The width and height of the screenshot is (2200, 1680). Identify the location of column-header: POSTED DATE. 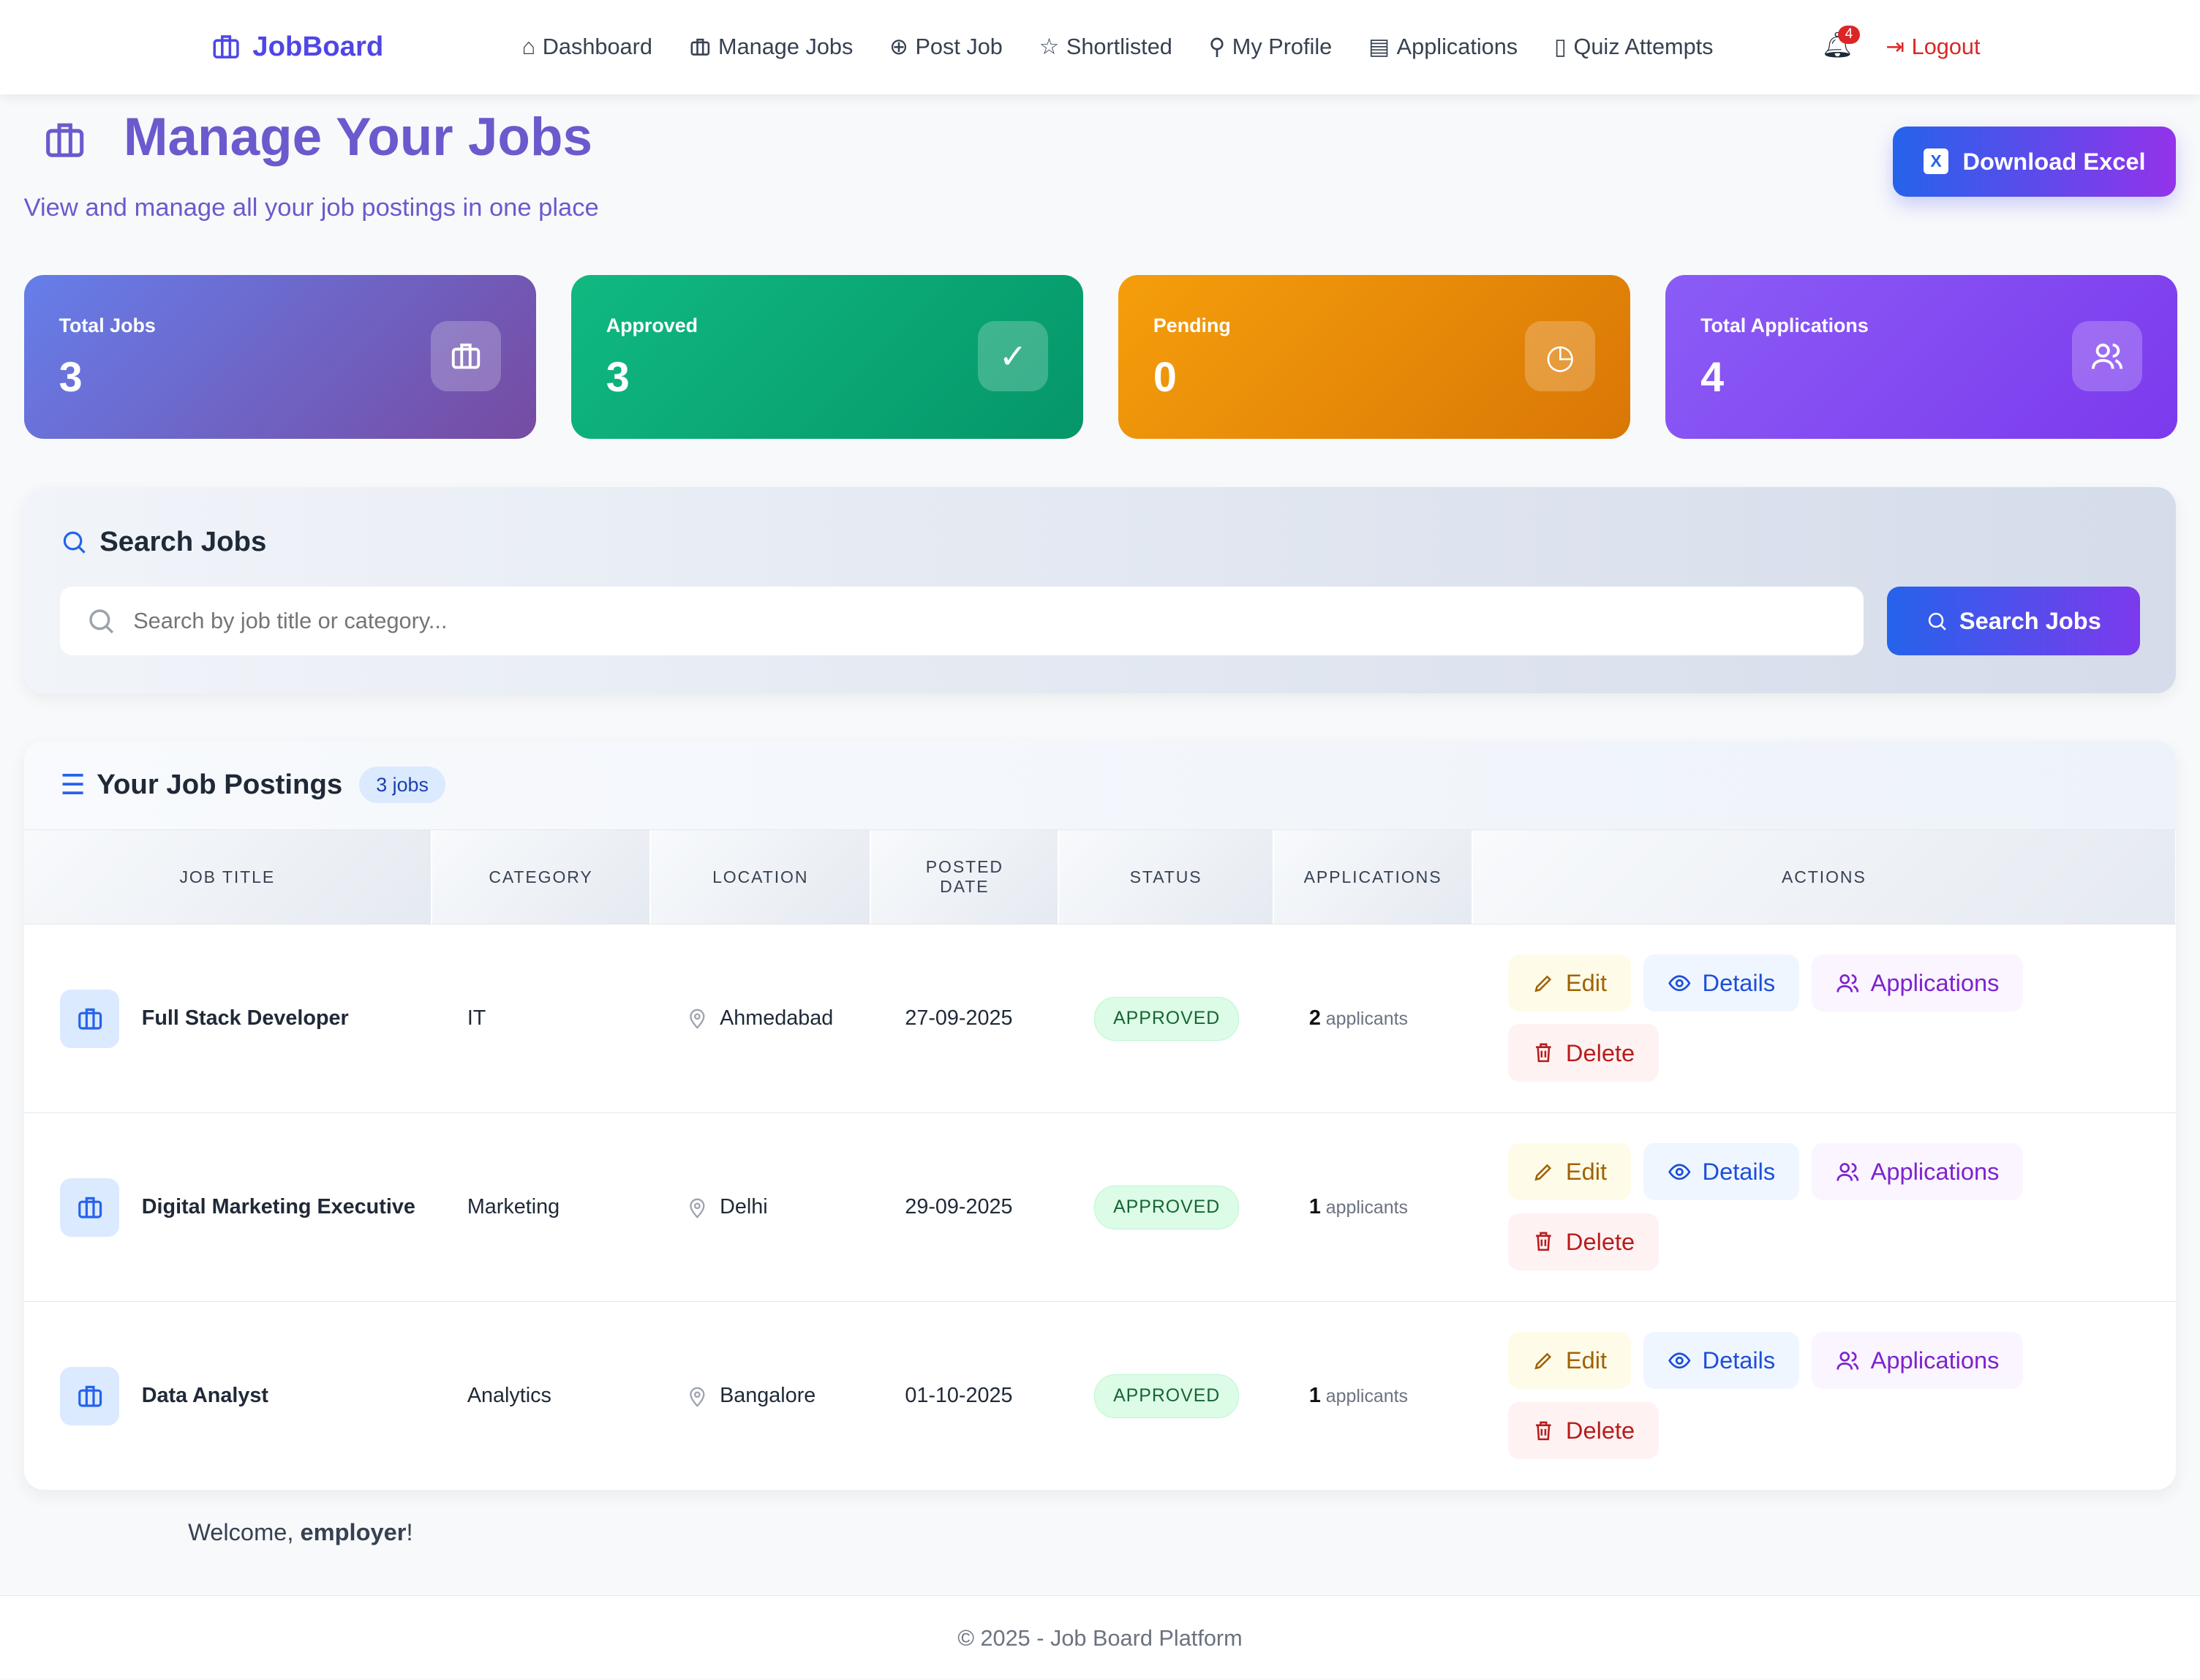
(965, 877).